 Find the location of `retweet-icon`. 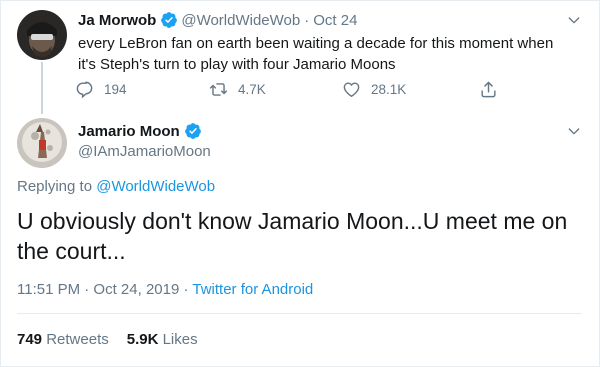

retweet-icon is located at coordinates (218, 89).